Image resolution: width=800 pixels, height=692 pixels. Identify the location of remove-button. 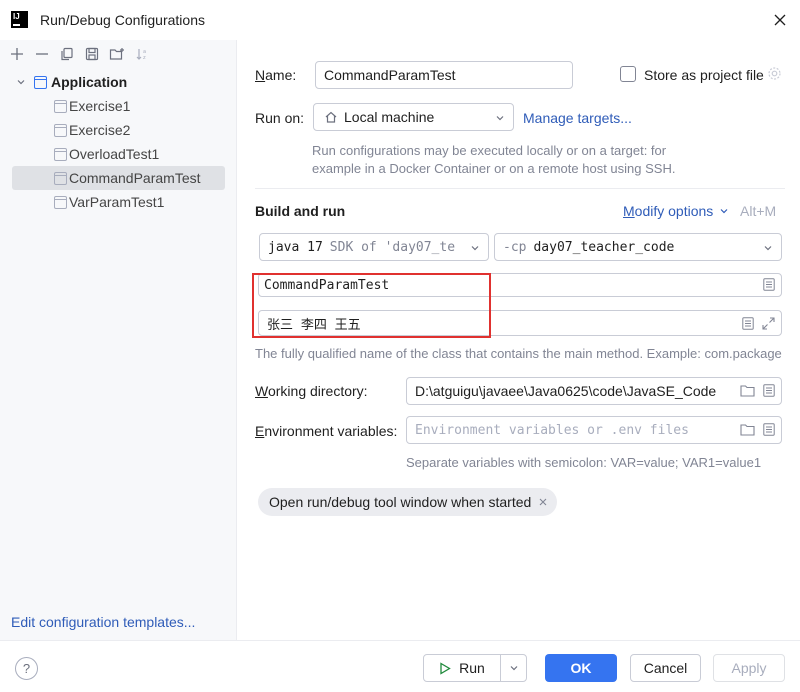
(41, 54).